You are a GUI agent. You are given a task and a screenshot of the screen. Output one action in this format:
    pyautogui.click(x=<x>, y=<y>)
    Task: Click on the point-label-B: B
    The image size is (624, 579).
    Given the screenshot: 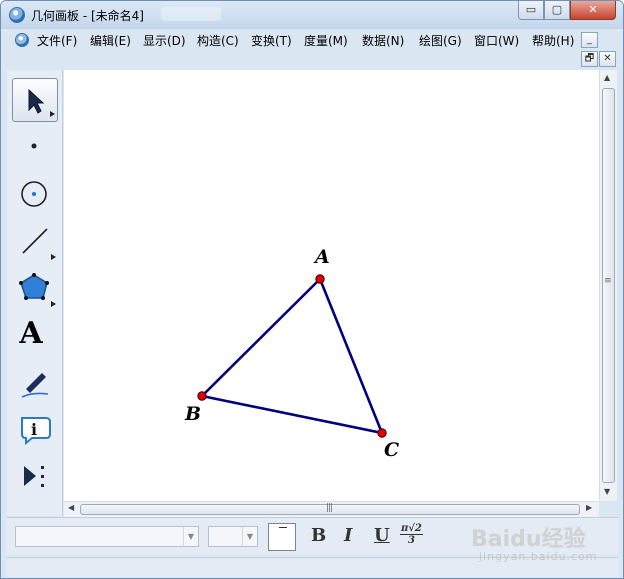 What is the action you would take?
    pyautogui.click(x=193, y=414)
    